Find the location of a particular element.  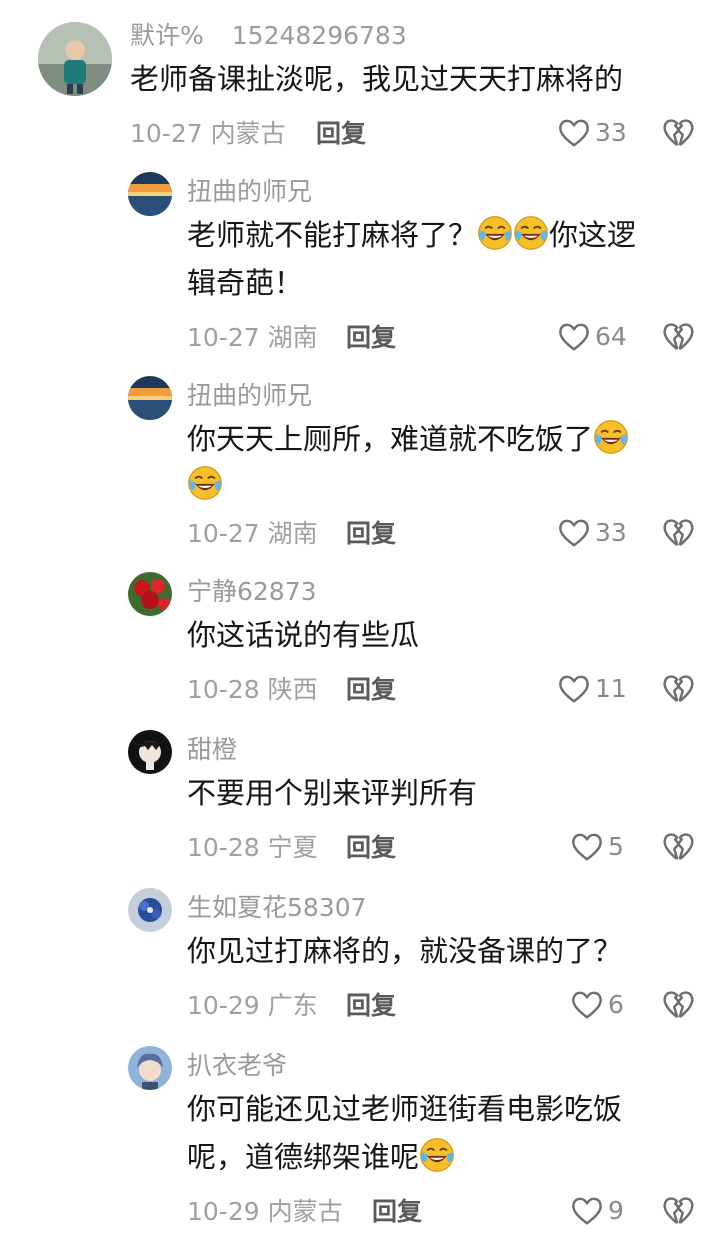

user-id-text: 15248296783 is located at coordinates (319, 35).